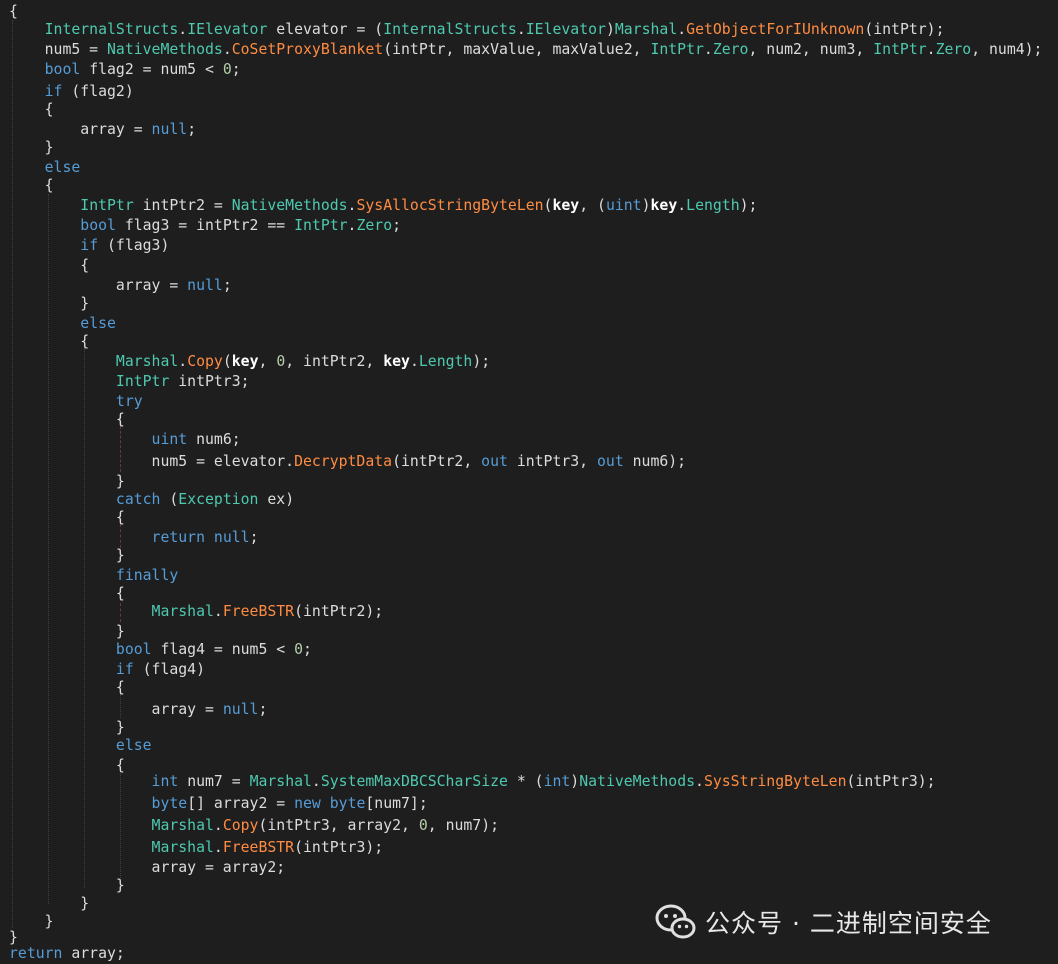 The image size is (1058, 964). Describe the element at coordinates (775, 781) in the screenshot. I see `code-token: SysStringByteLen` at that location.